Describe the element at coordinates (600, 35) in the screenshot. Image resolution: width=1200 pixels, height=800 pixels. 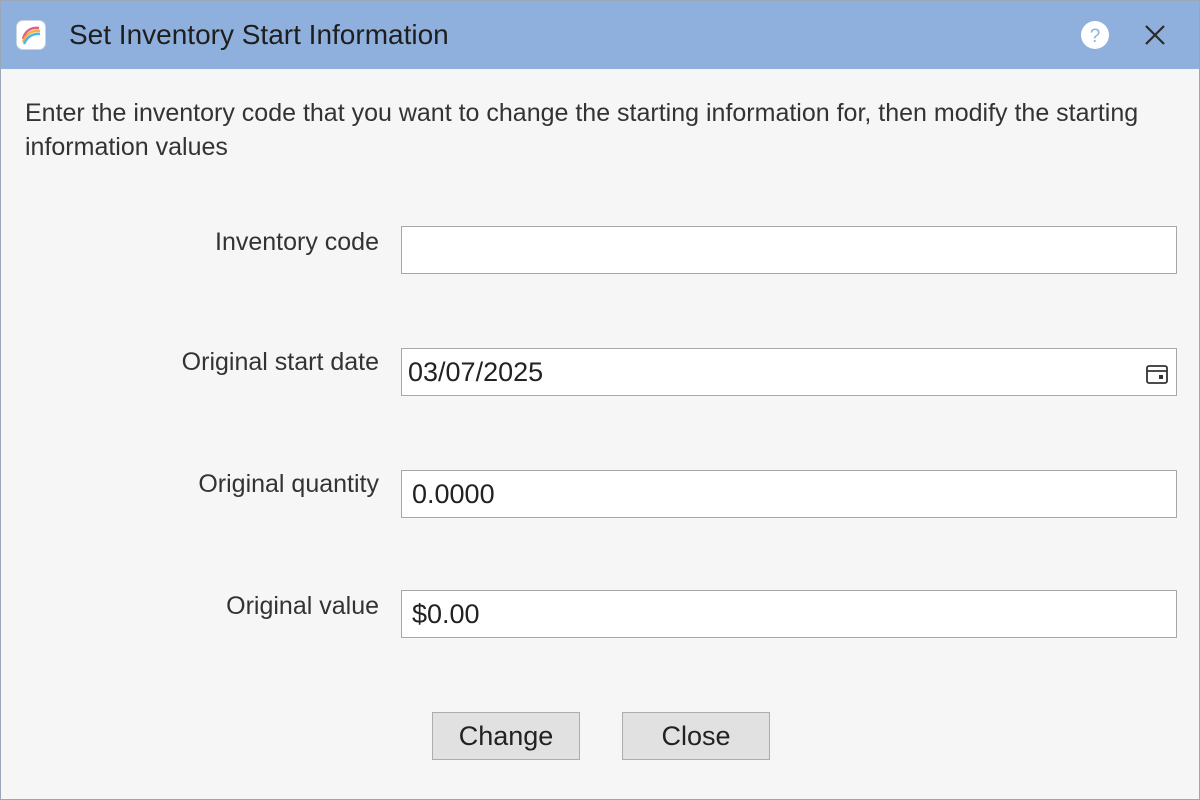
I see `title-bar: Set Inventory Start Information ?` at that location.